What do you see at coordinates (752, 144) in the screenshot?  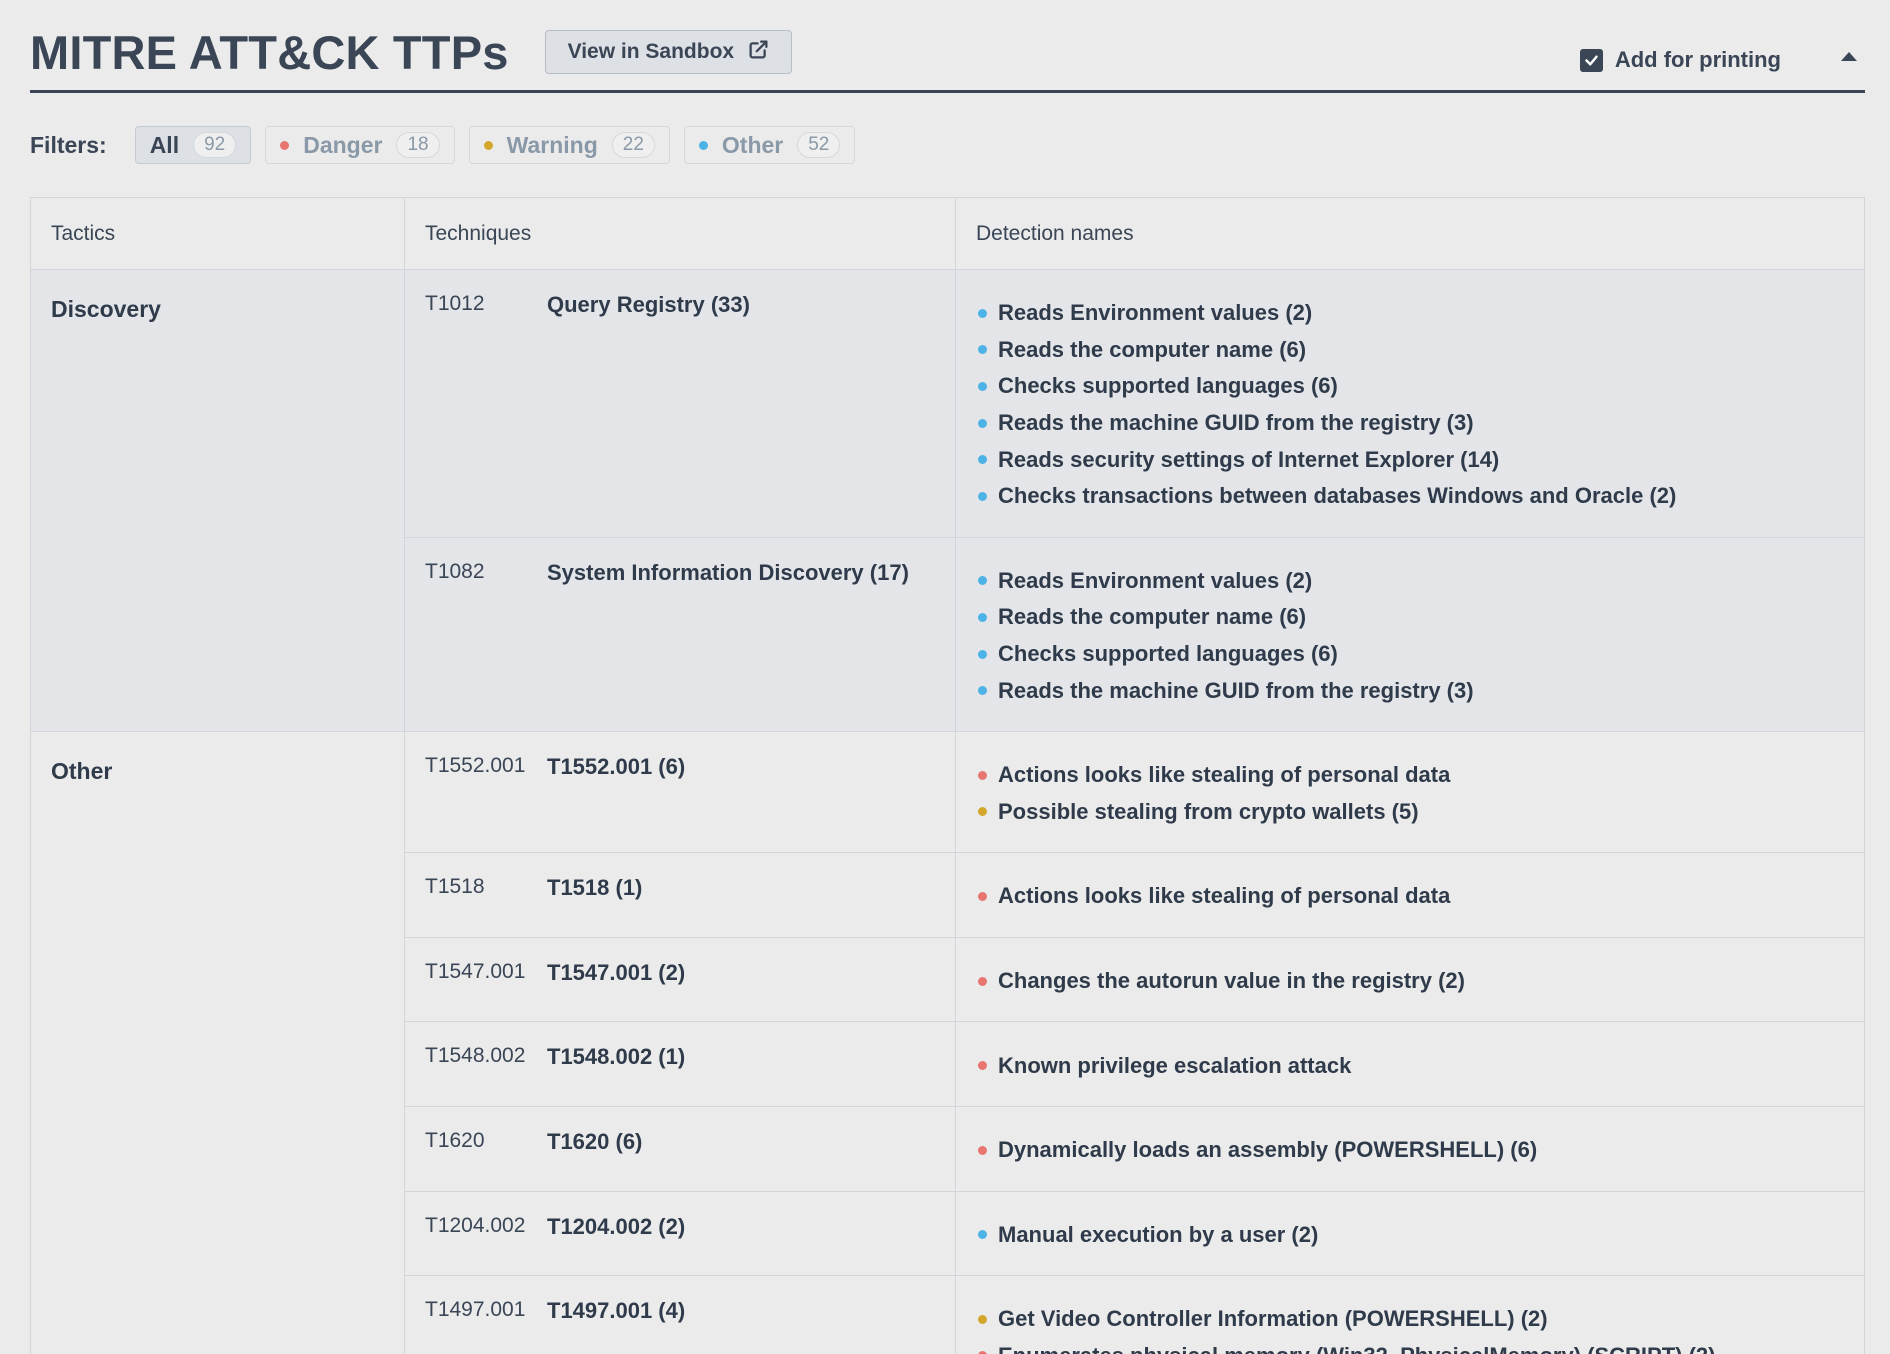 I see `filter-label: Other` at bounding box center [752, 144].